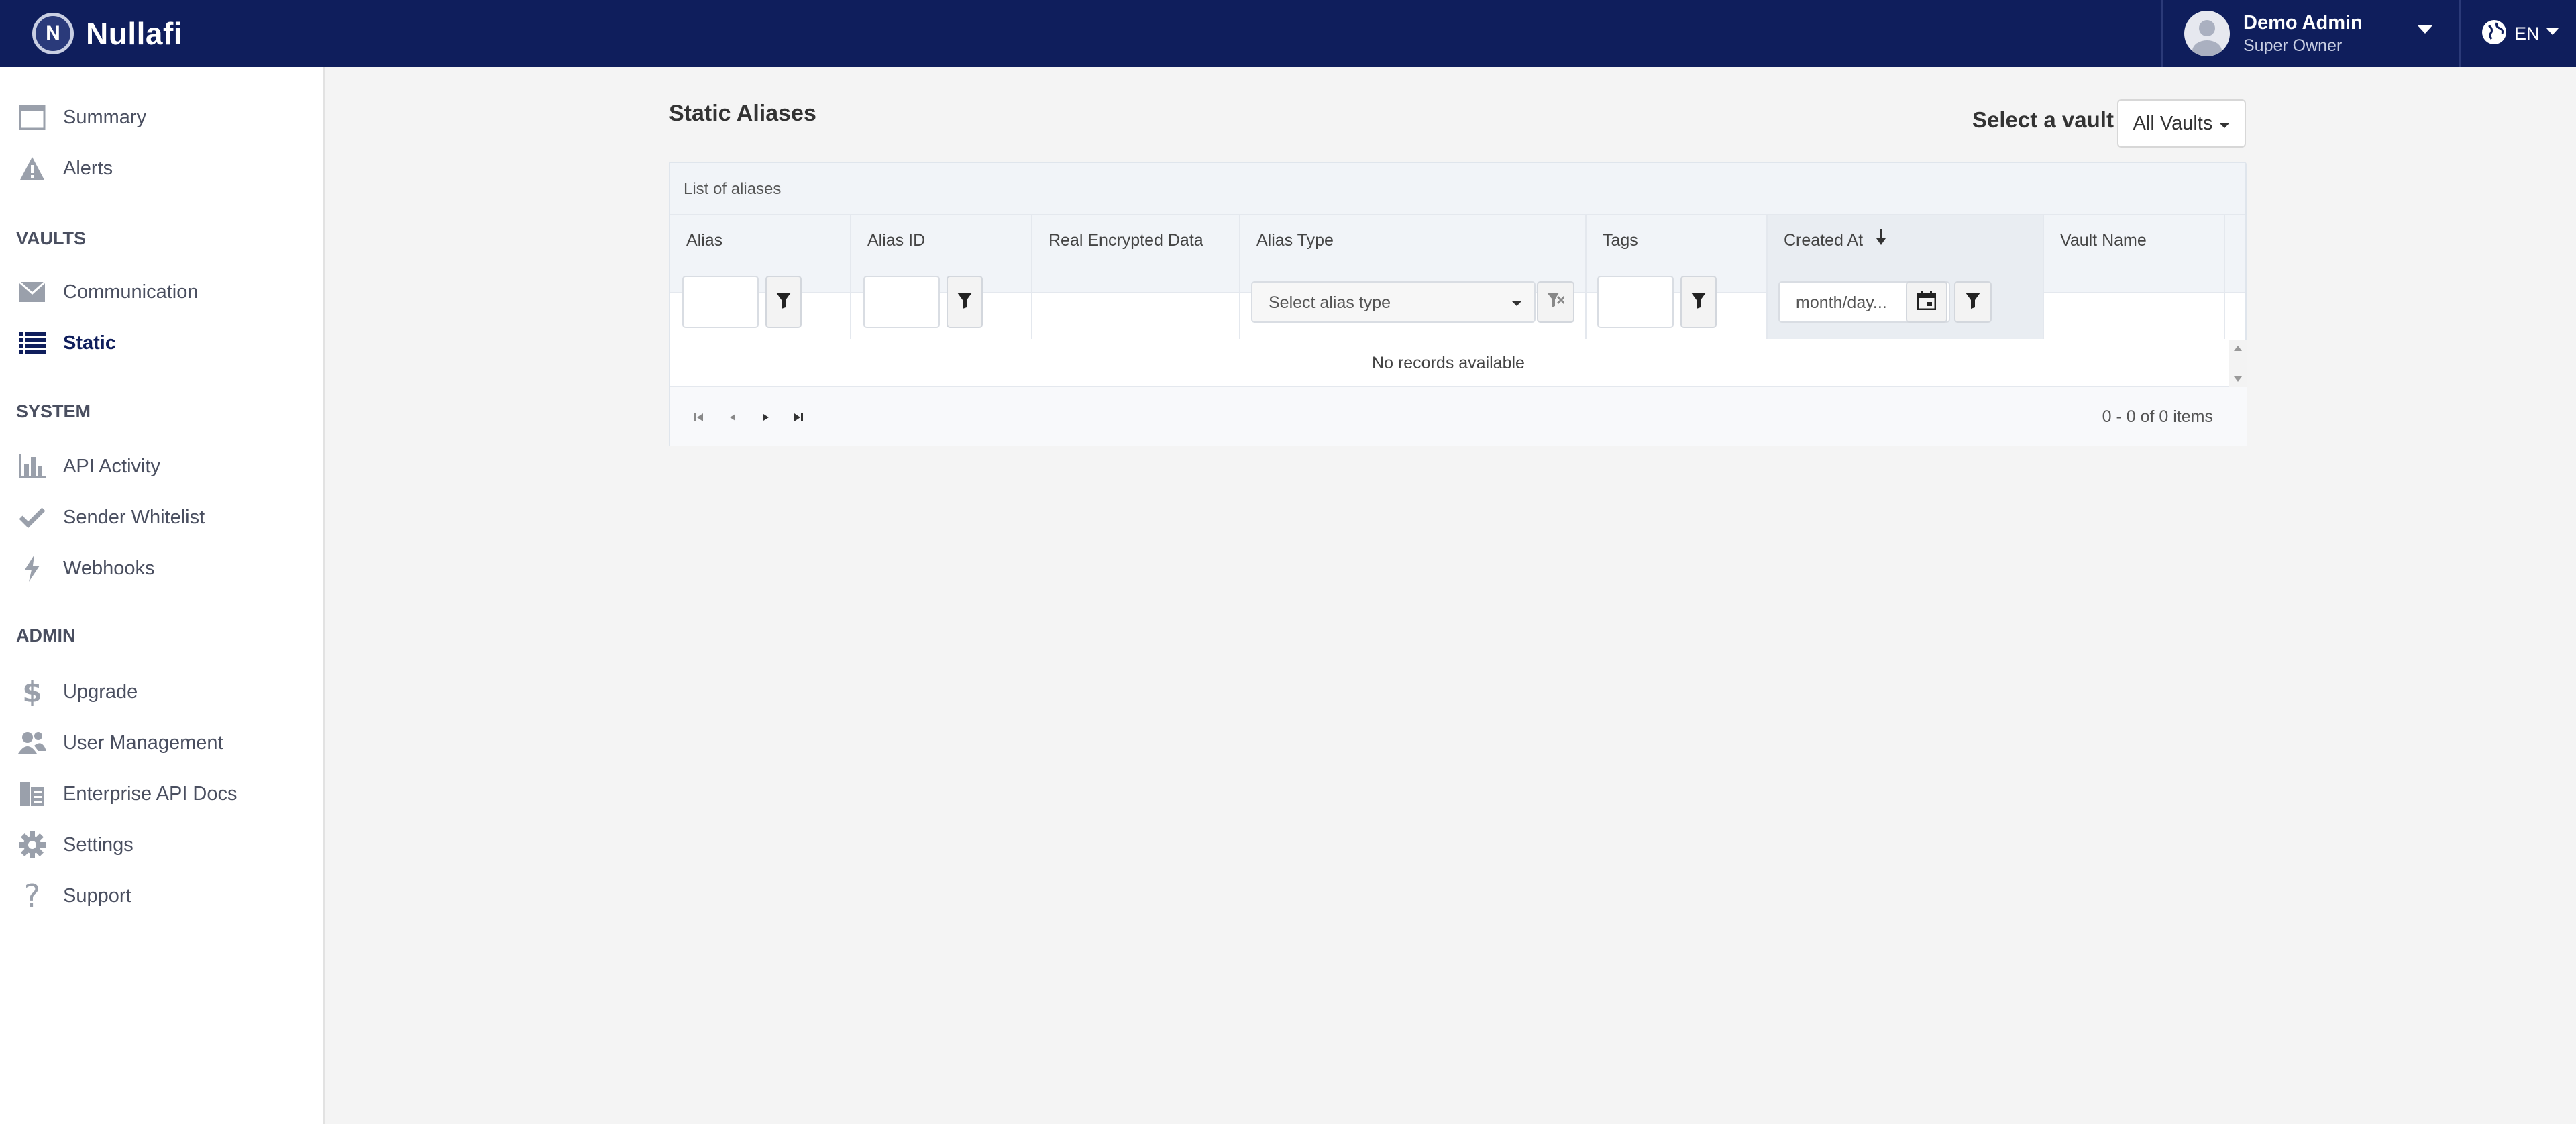 The image size is (2576, 1124). I want to click on sidebar-item-sender-whitelist: Sender Whitelist, so click(110, 517).